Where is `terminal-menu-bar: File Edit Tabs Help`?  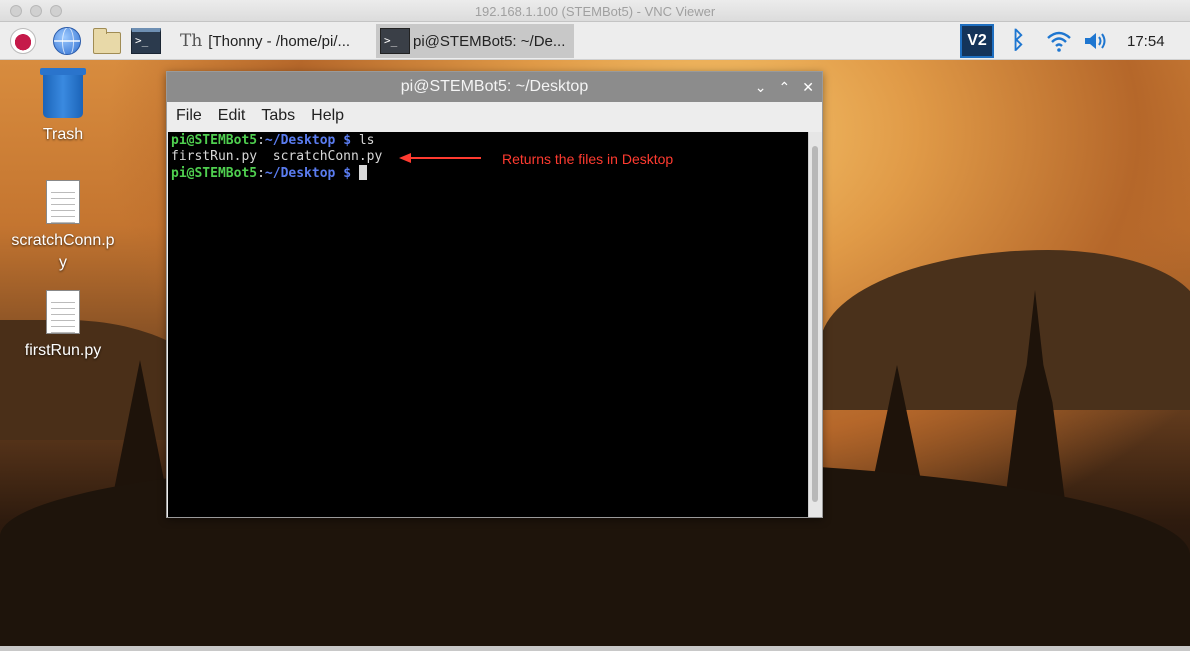 terminal-menu-bar: File Edit Tabs Help is located at coordinates (494, 116).